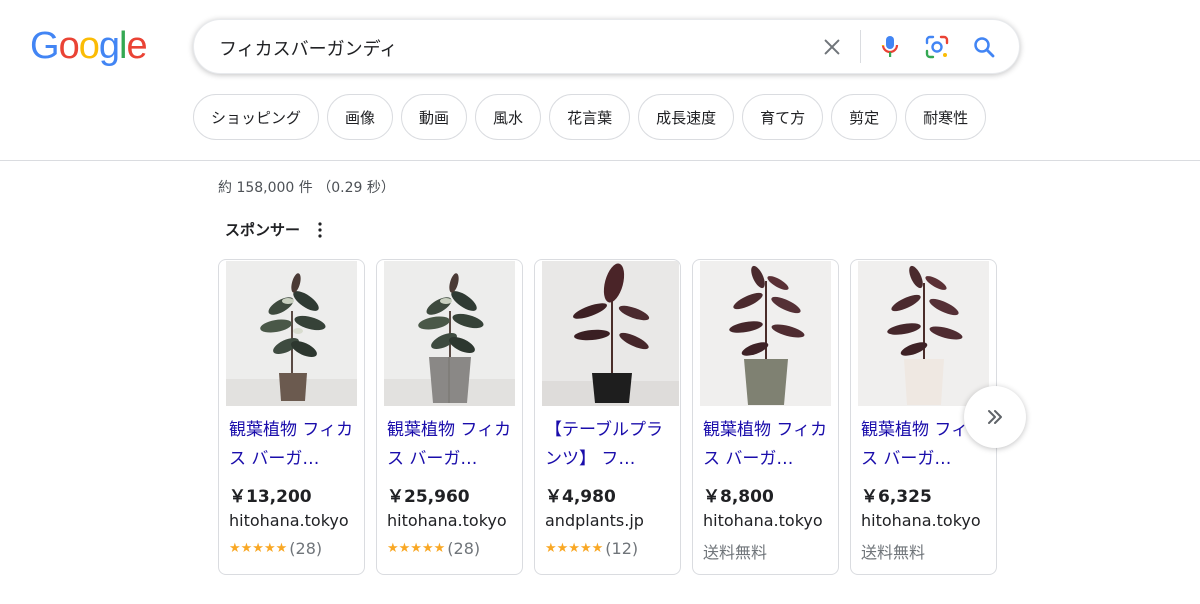  I want to click on product-store: andplants.jp, so click(594, 520).